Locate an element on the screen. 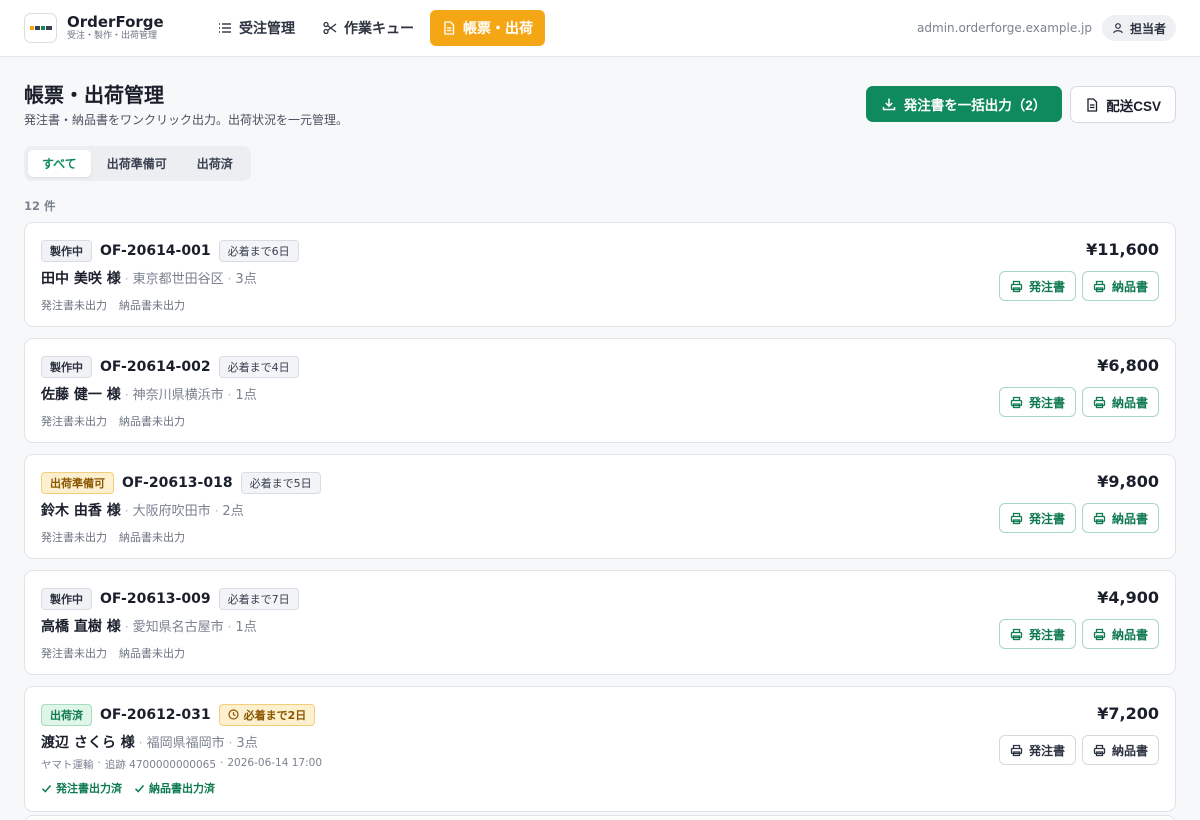 The image size is (1200, 820). page-subtitle: 発注書・納品書をワンクリック出力。出荷状況を一元管理。 is located at coordinates (186, 120).